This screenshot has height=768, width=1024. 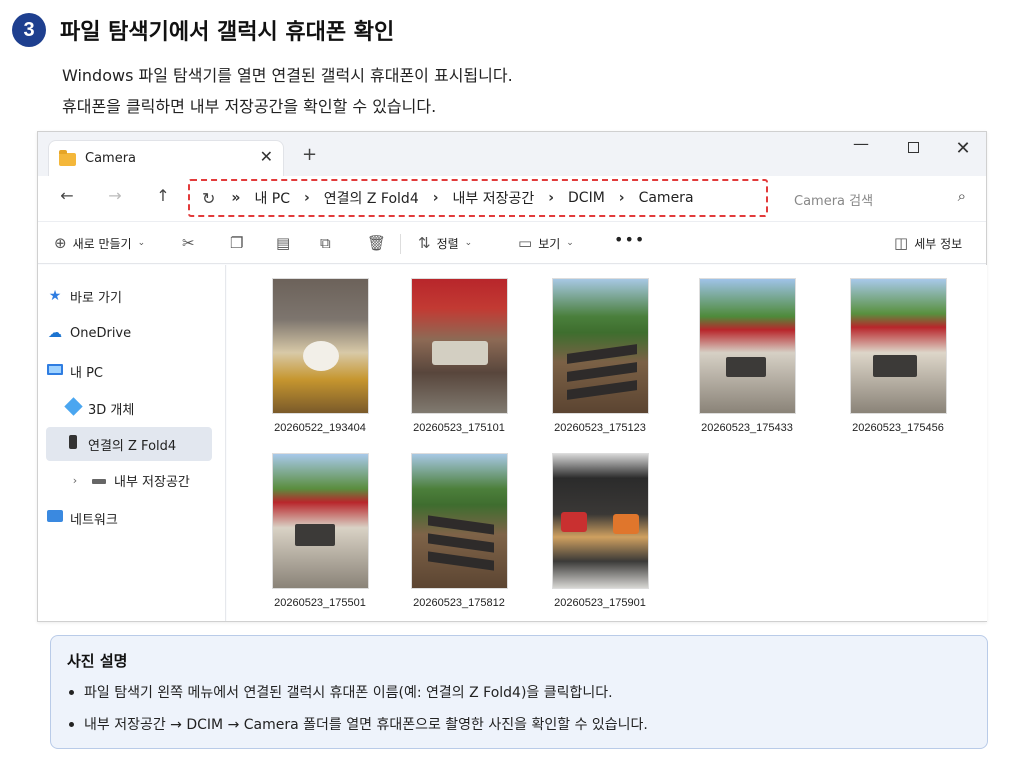 What do you see at coordinates (459, 356) in the screenshot?
I see `file-item: 20260523_175101` at bounding box center [459, 356].